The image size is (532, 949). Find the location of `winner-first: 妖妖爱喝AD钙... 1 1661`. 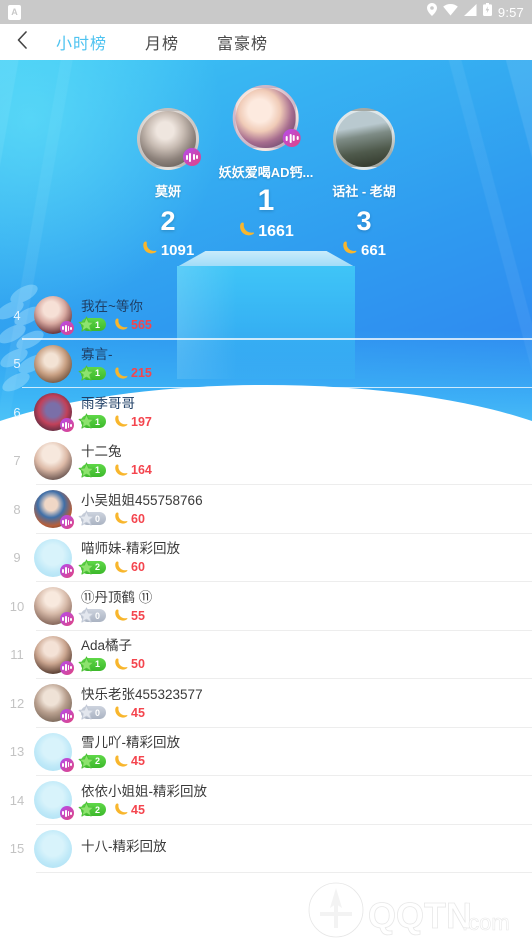

winner-first: 妖妖爱喝AD钙... 1 1661 is located at coordinates (266, 163).